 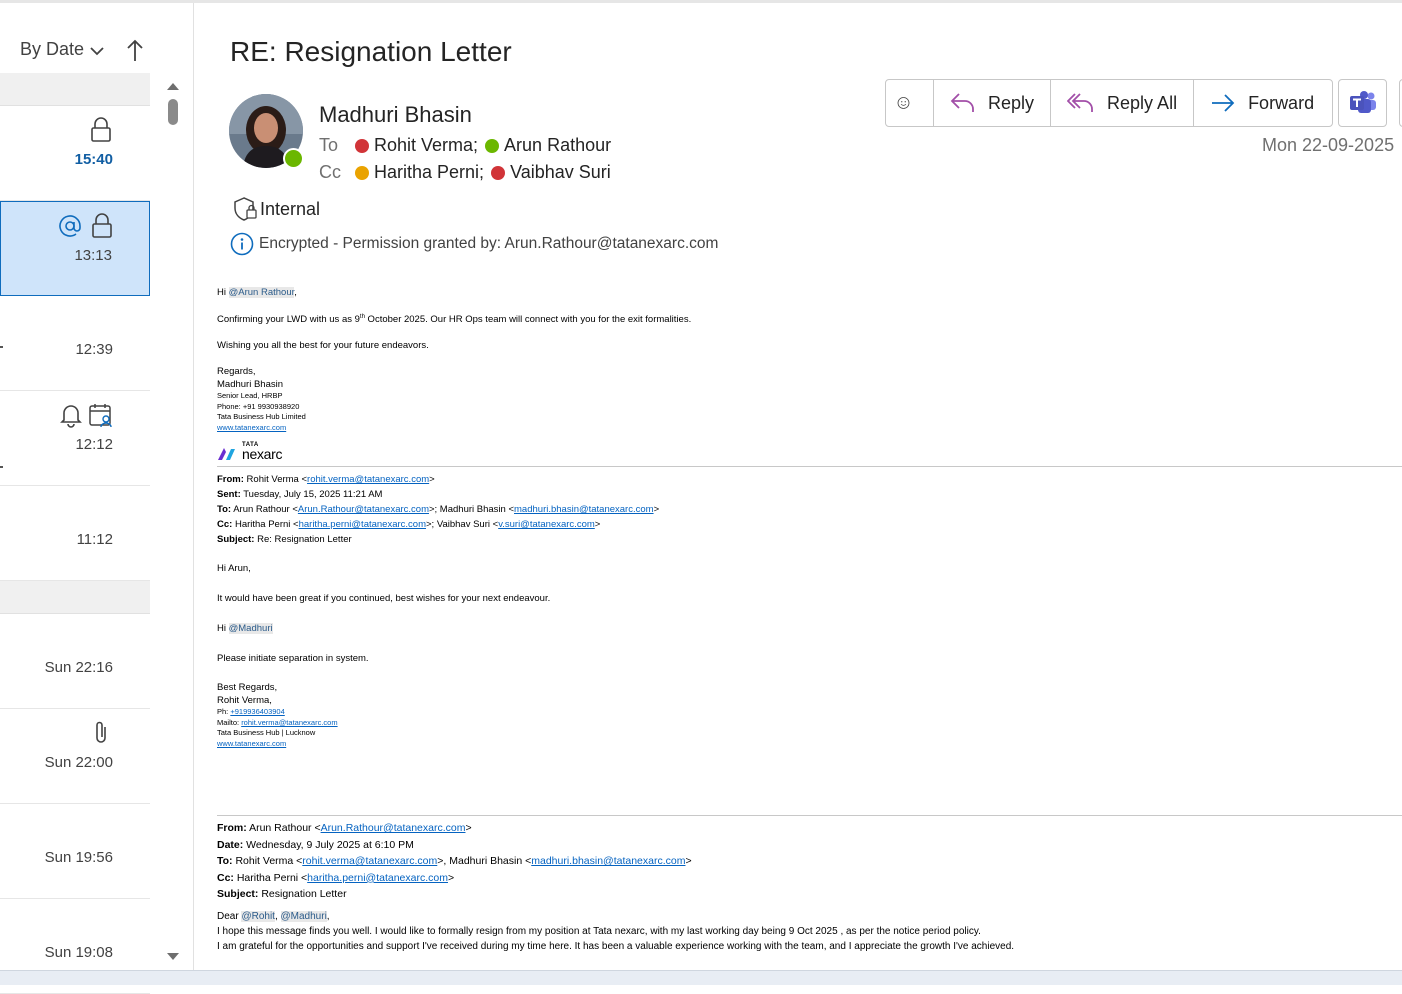 I want to click on sort-by-date-dropdown: By Date, so click(x=52, y=49).